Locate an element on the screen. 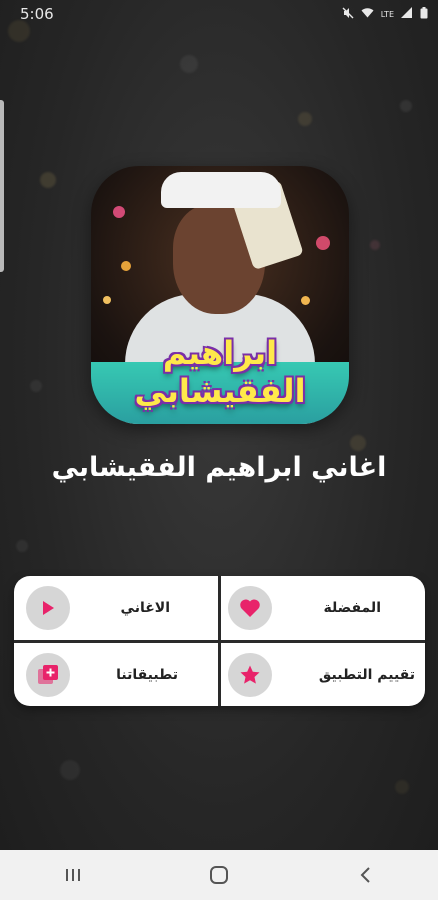  lte-icon: LTE is located at coordinates (387, 14).